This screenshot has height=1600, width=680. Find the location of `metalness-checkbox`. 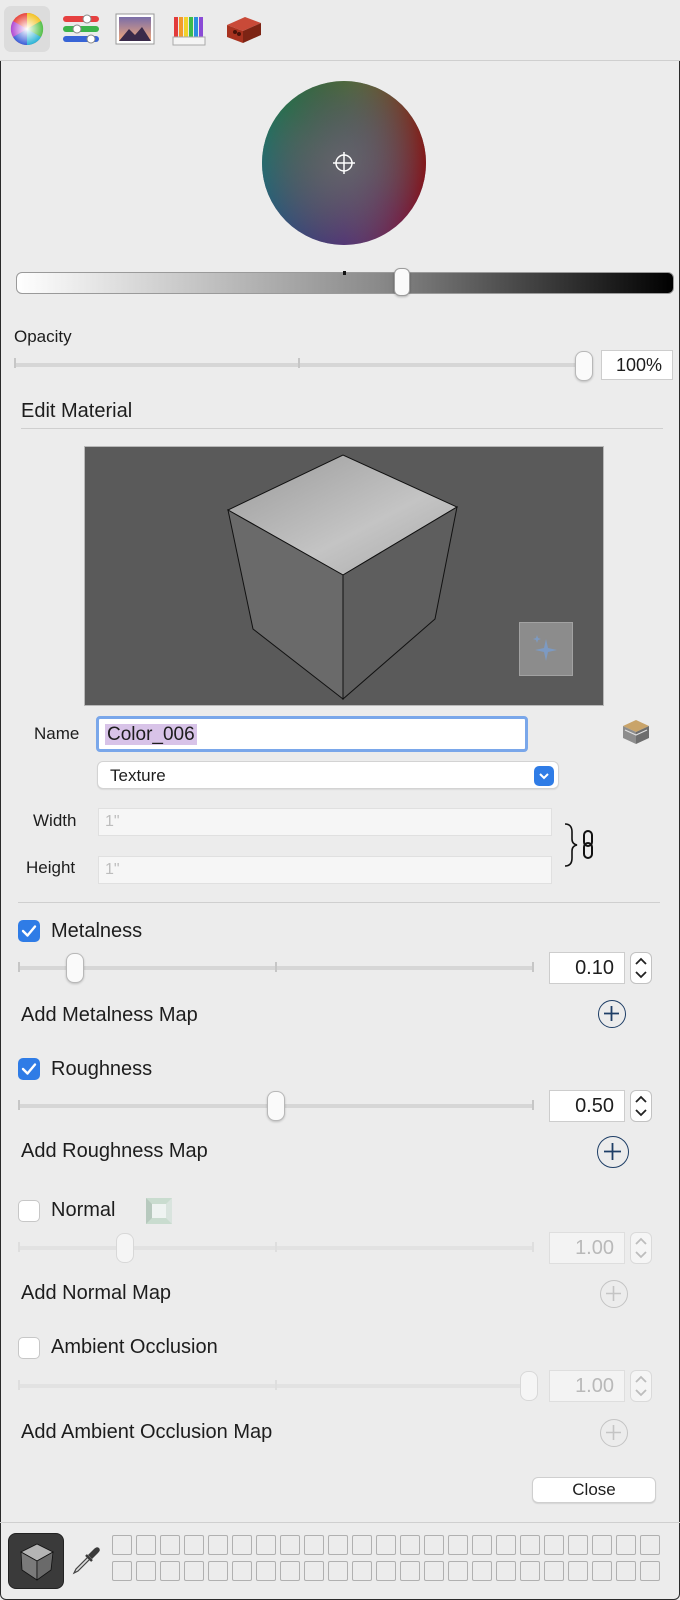

metalness-checkbox is located at coordinates (29, 931).